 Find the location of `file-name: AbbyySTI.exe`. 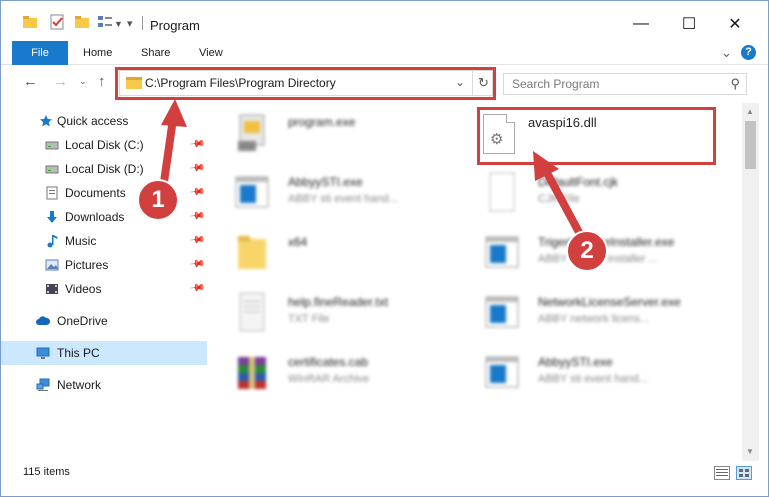

file-name: AbbyySTI.exe is located at coordinates (575, 362).